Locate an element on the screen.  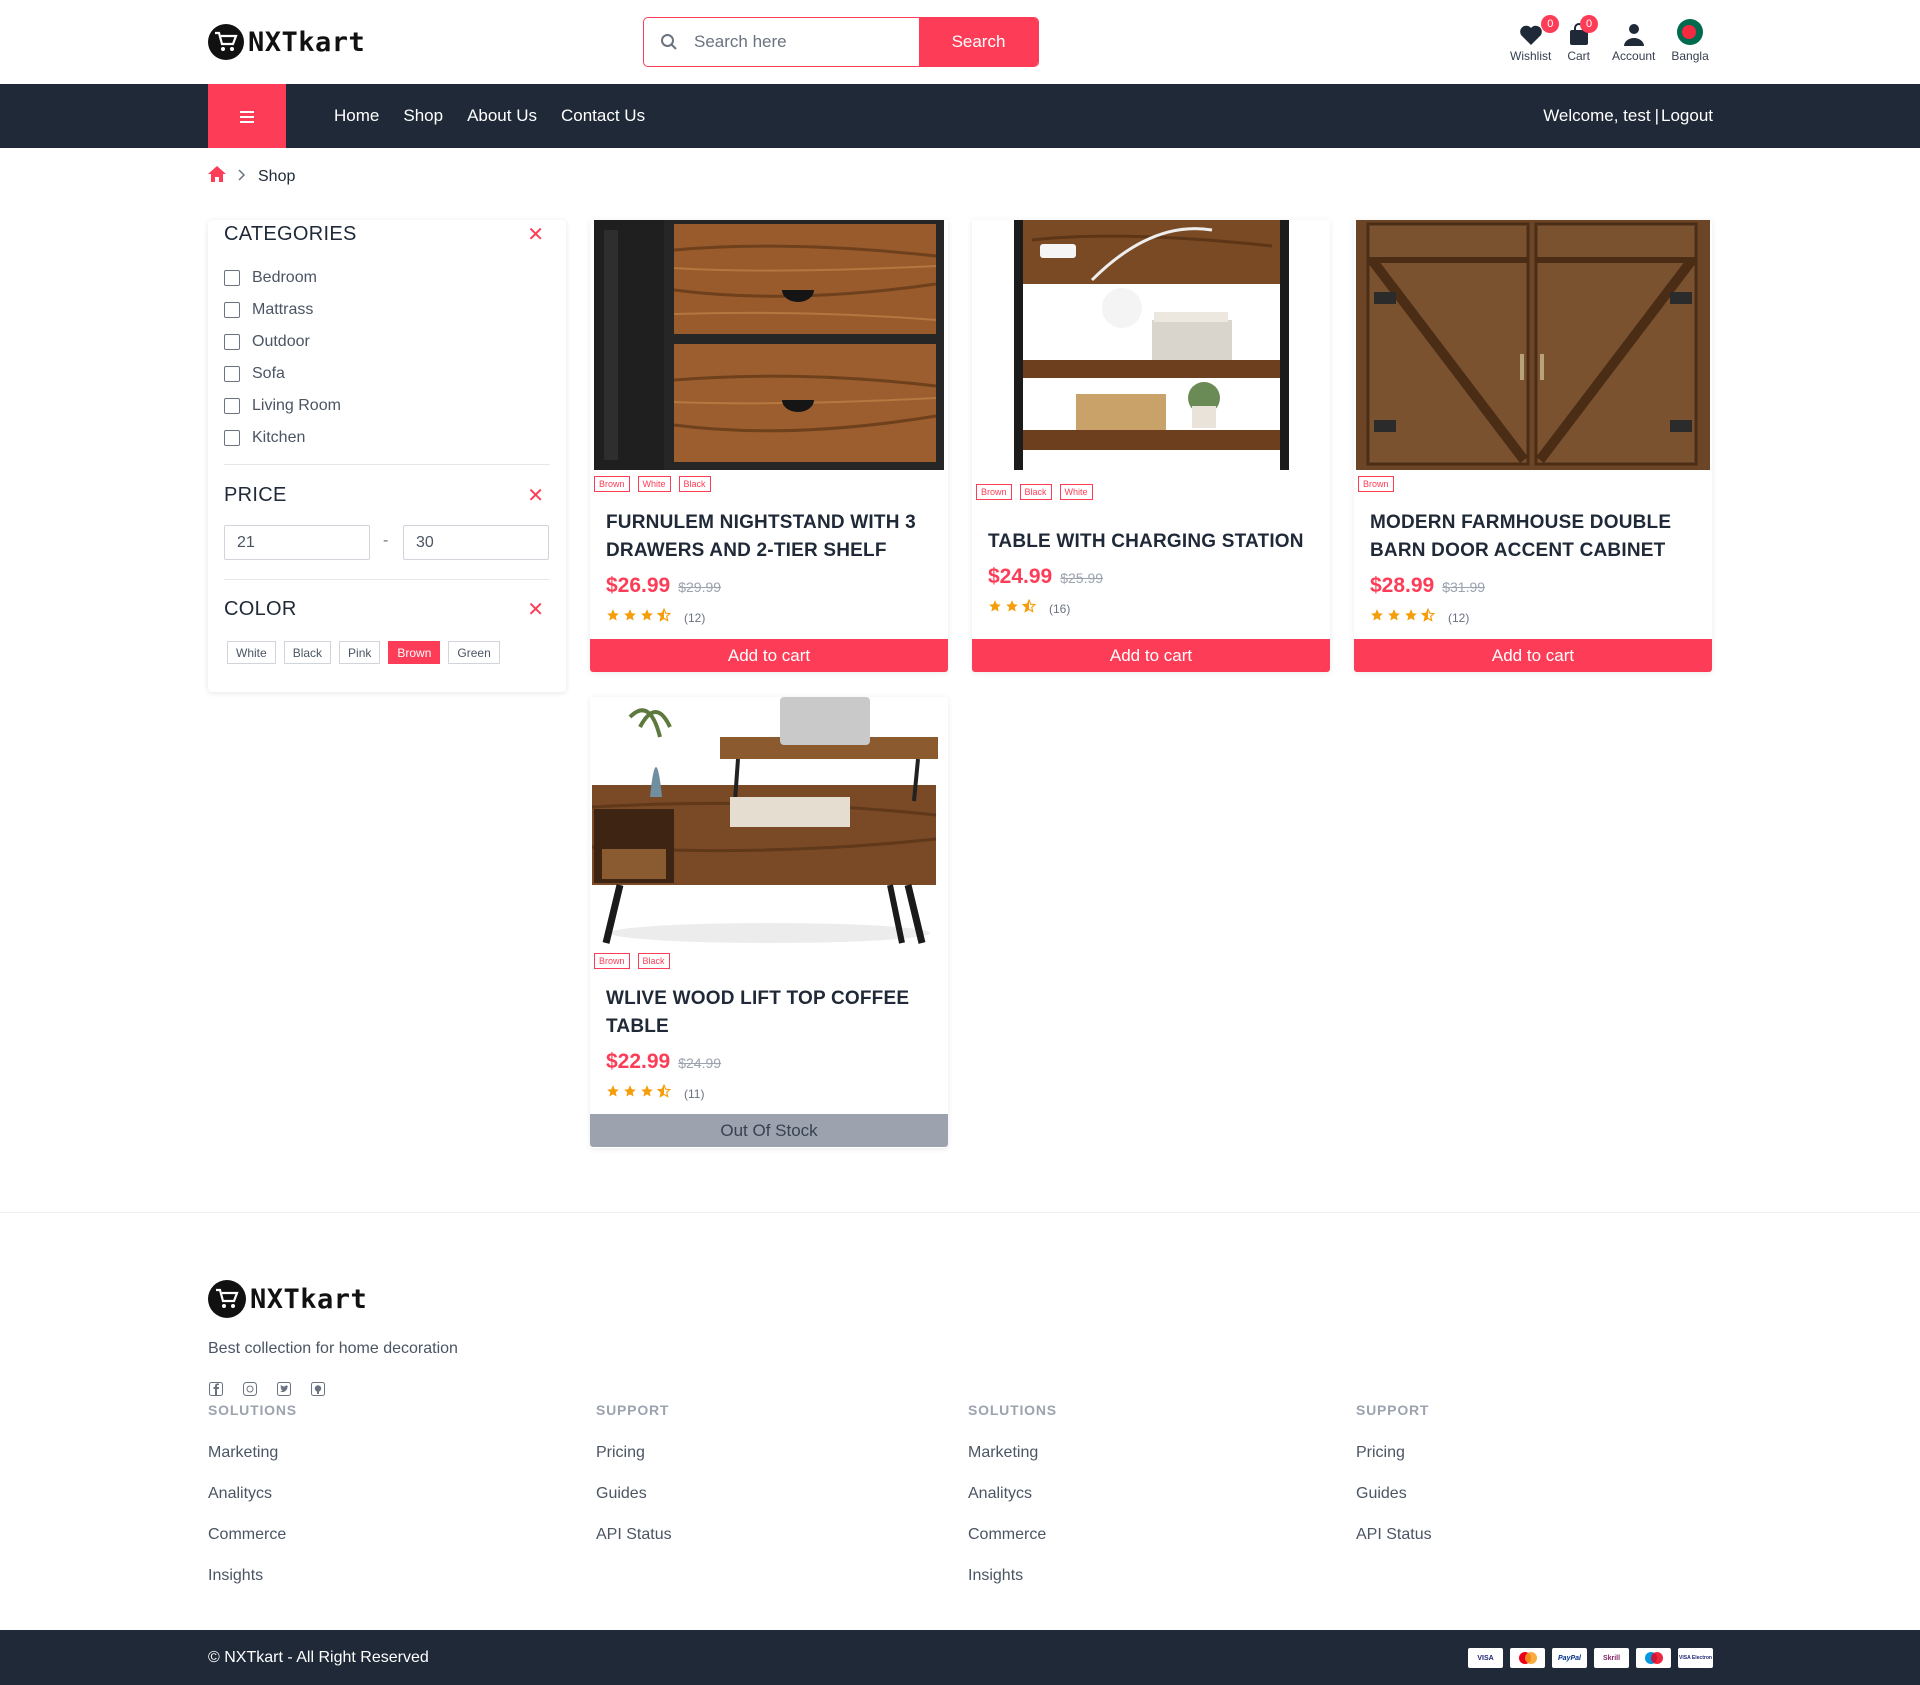
cart-logo-icon is located at coordinates (226, 42).